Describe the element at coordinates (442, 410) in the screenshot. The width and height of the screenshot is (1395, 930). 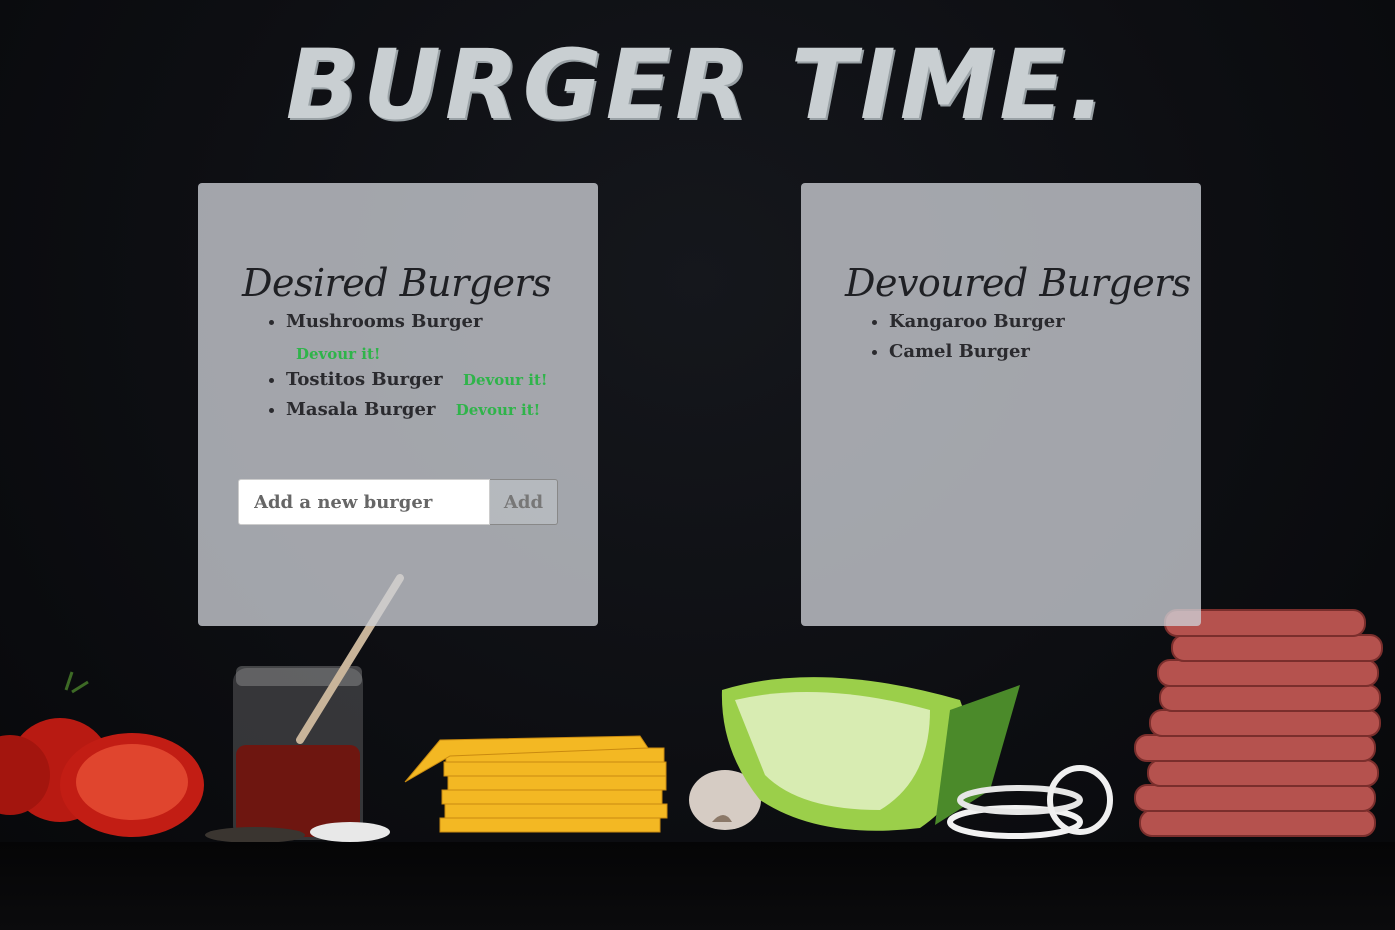
I see `list-item: Masala Burger Devour it!` at that location.